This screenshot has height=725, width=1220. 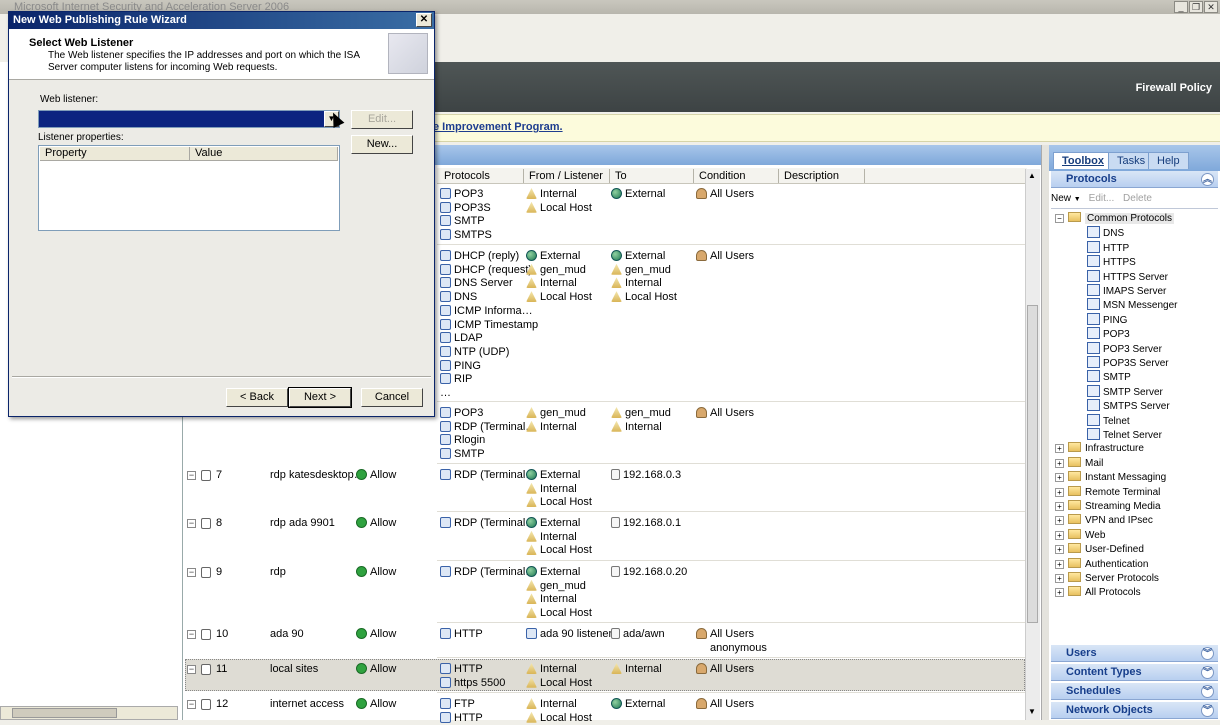 I want to click on schedules-section-header: Schedules ︾, so click(x=1134, y=691).